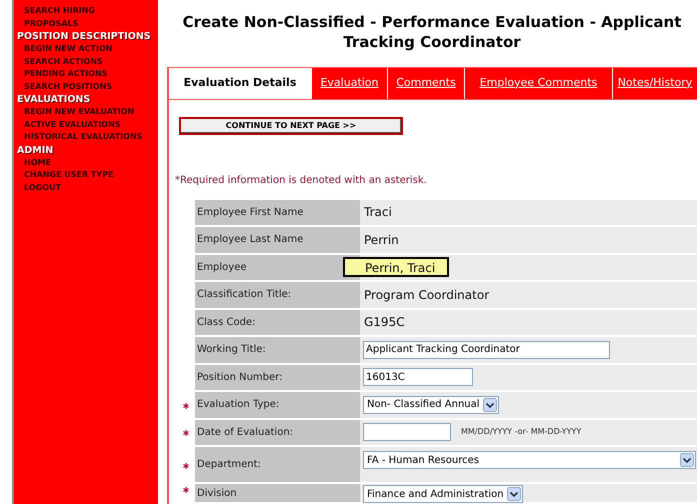 The image size is (697, 504). I want to click on sidebar-link: BEGIN NEW EVALUATION, so click(86, 112).